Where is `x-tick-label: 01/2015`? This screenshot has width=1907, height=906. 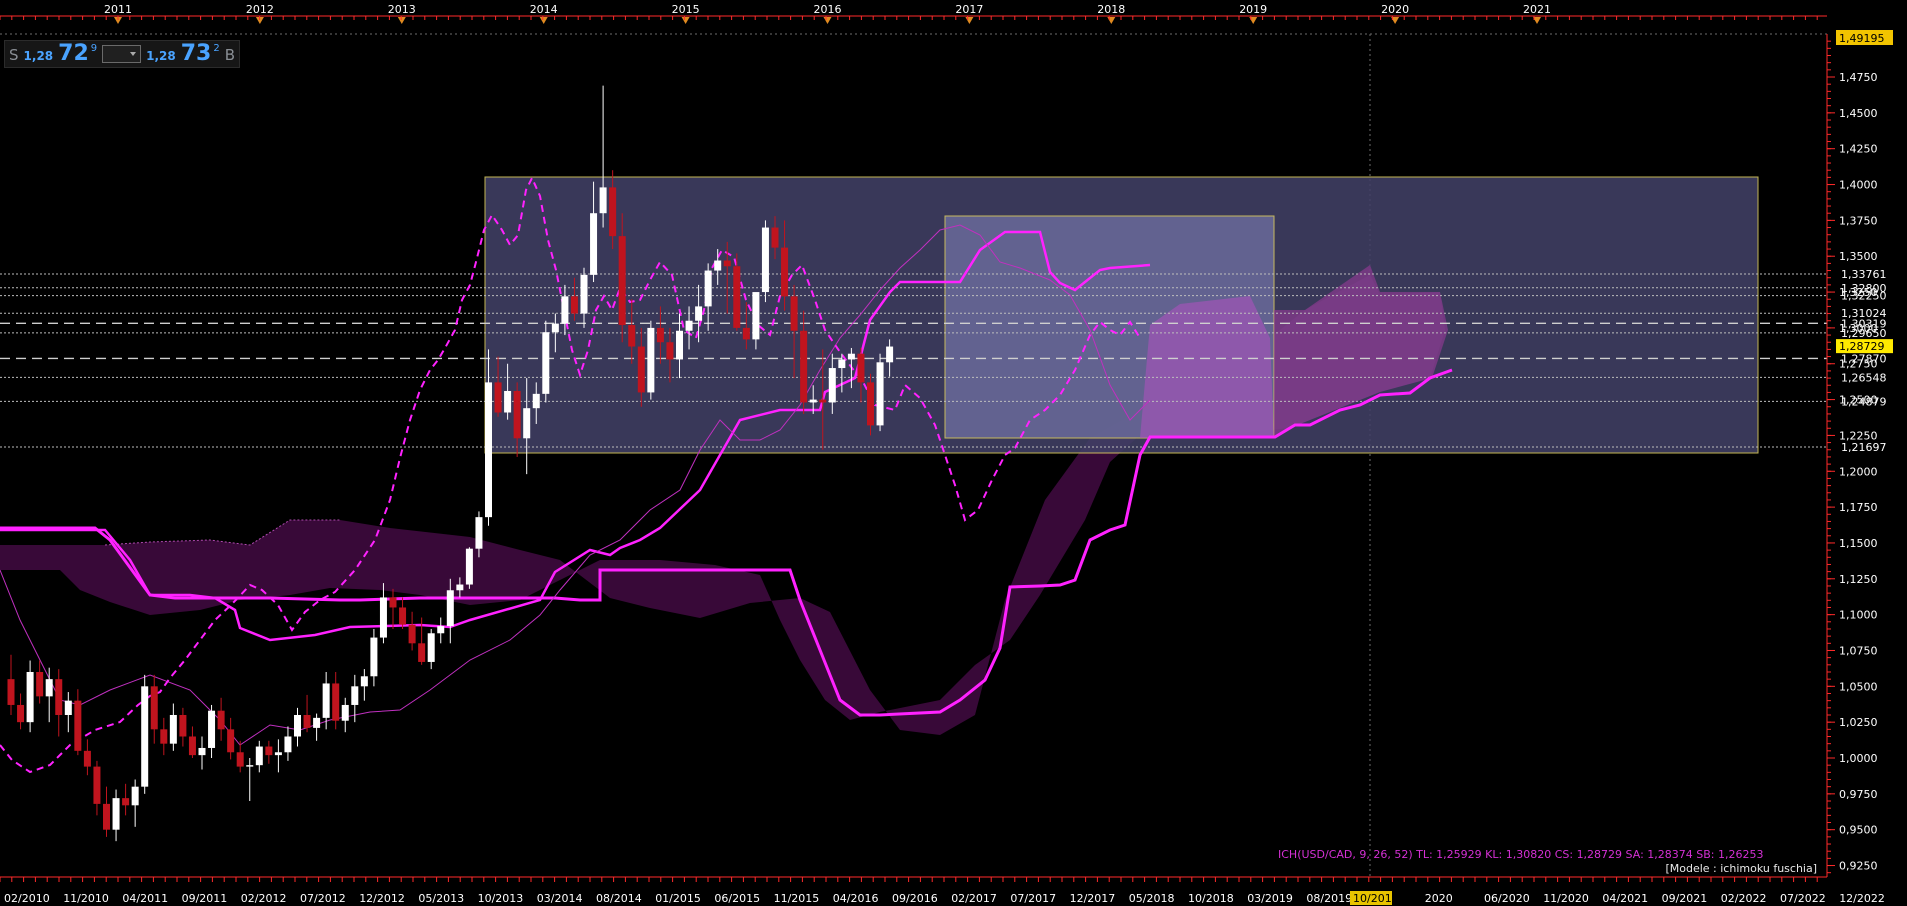
x-tick-label: 01/2015 is located at coordinates (678, 898).